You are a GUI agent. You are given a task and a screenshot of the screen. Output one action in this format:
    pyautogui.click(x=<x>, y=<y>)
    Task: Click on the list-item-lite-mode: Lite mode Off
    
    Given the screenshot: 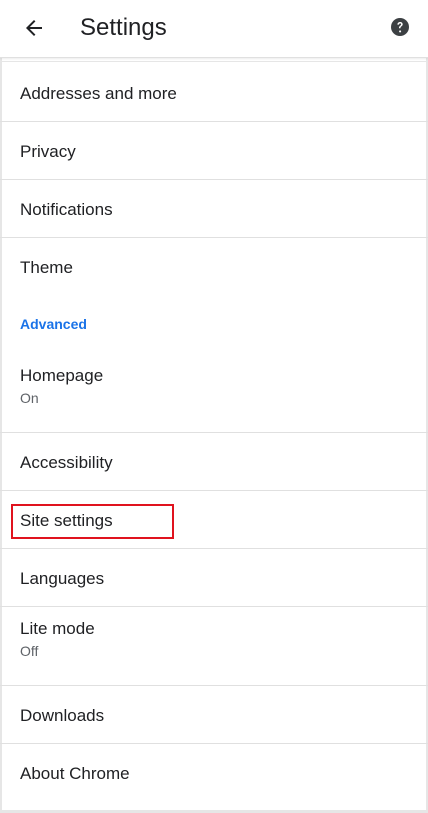 What is the action you would take?
    pyautogui.click(x=214, y=646)
    